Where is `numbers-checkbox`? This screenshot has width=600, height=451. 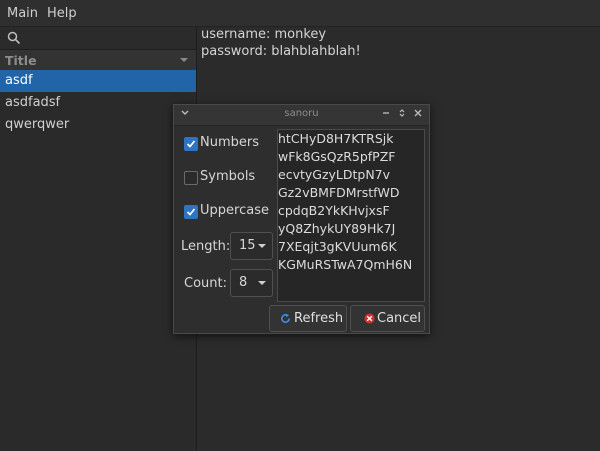
numbers-checkbox is located at coordinates (191, 144).